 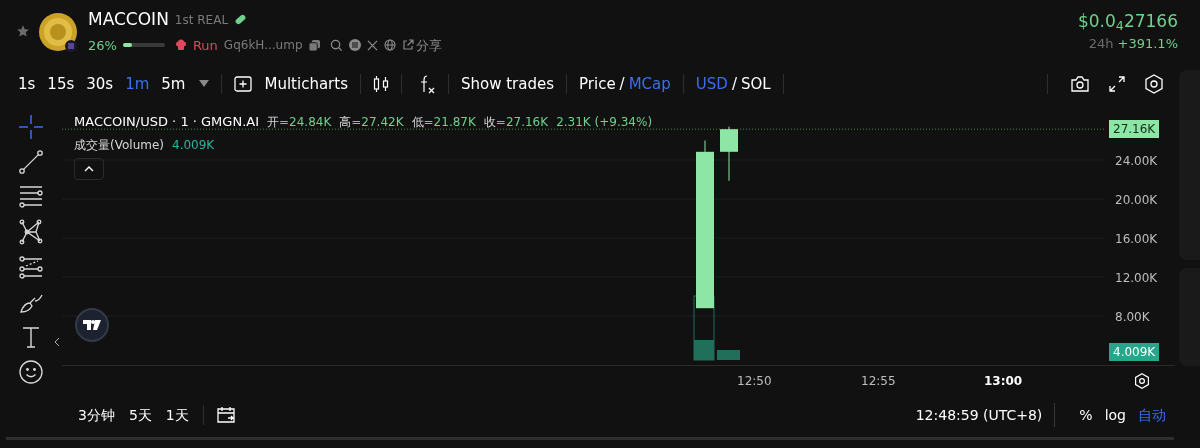 I want to click on interval-tab: 5m, so click(x=173, y=84).